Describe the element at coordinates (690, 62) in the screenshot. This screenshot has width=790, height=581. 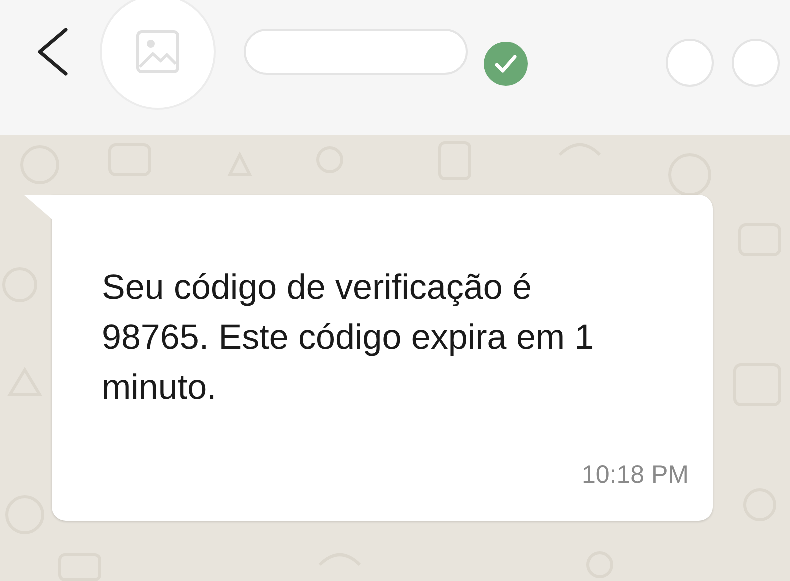
I see `action-button` at that location.